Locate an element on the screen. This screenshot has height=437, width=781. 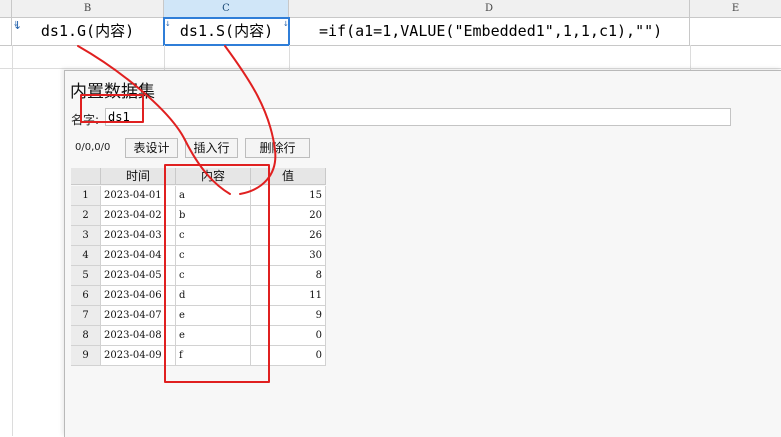
delete-row-button: 删除行 is located at coordinates (277, 148).